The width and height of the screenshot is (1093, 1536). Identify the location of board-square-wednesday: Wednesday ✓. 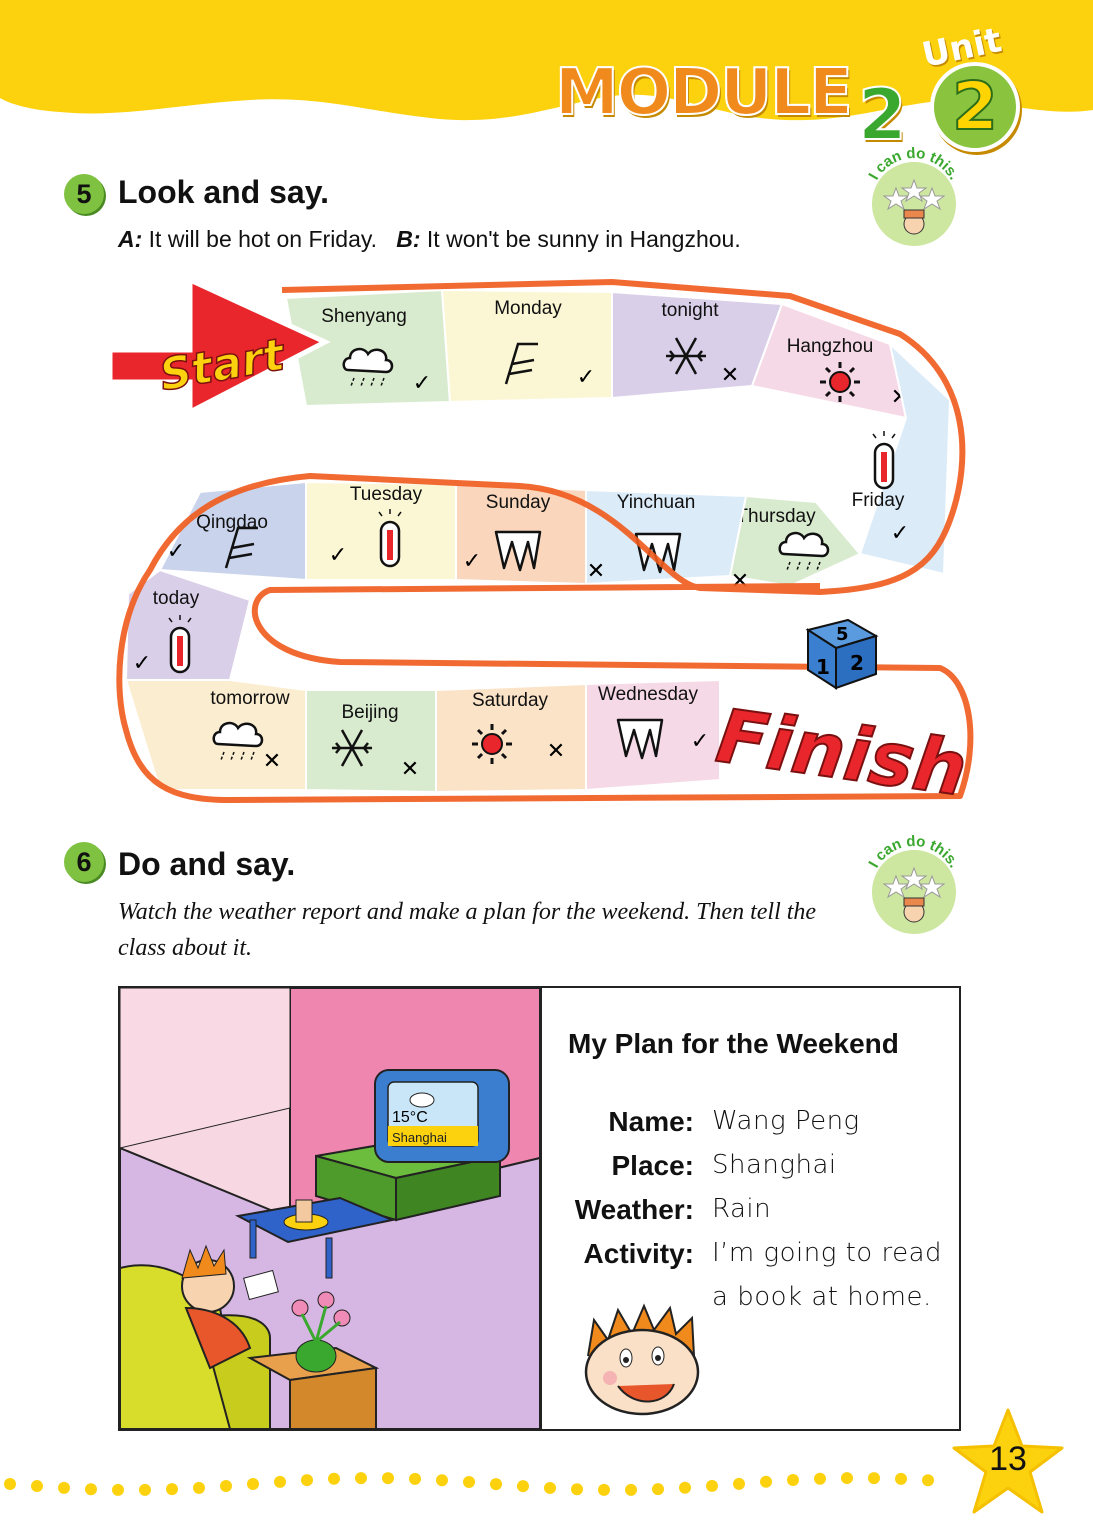
(653, 735).